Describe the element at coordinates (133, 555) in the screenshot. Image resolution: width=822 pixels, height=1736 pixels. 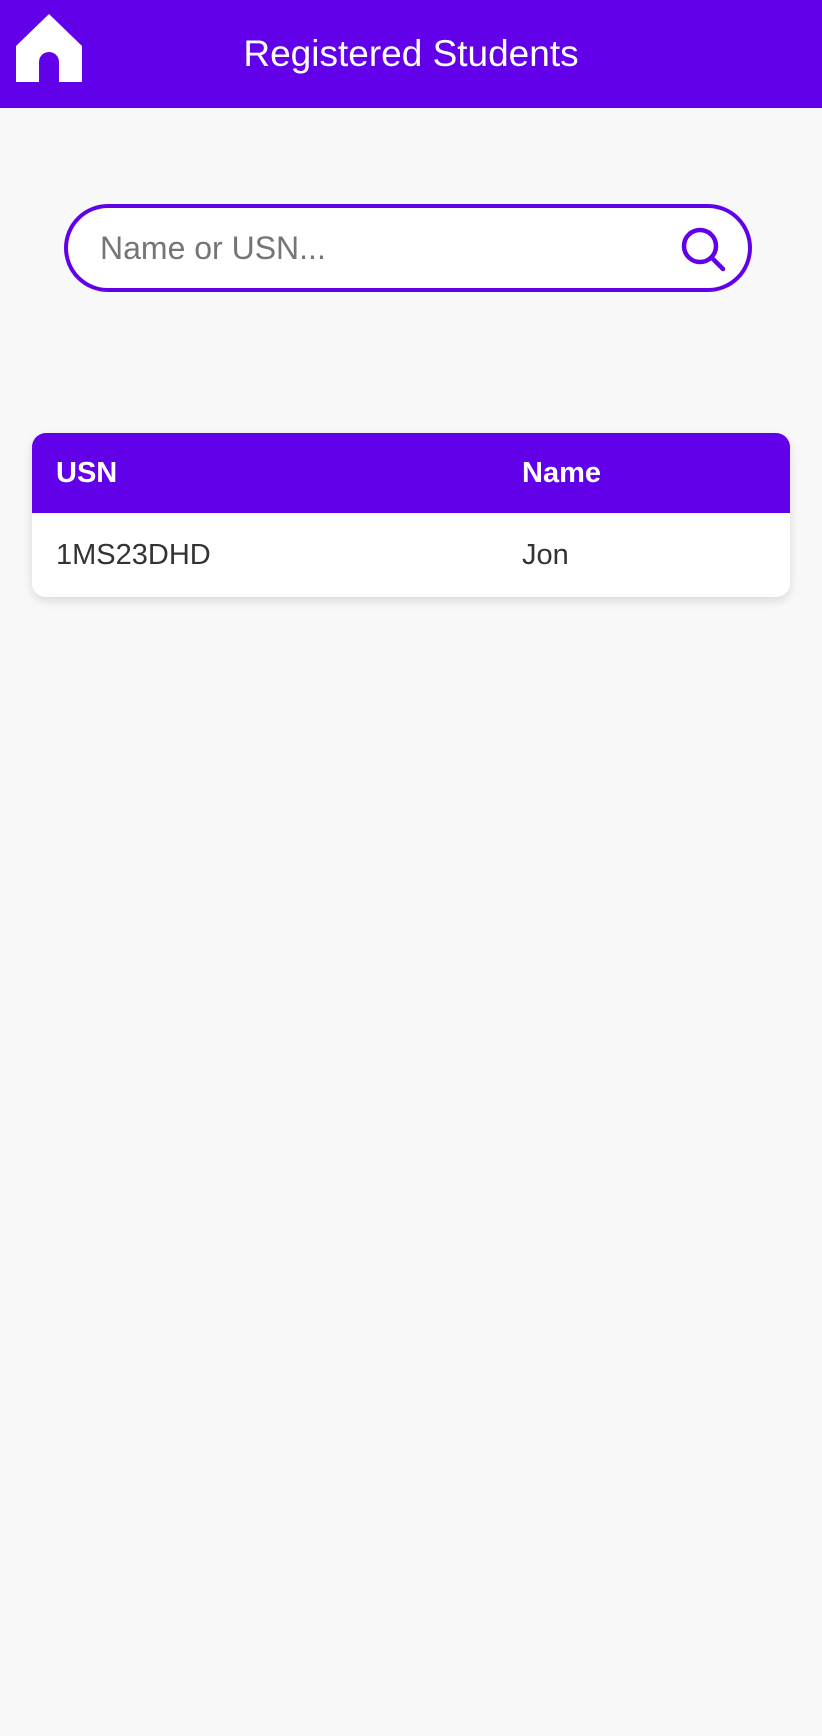
I see `cell-usn: 1MS23DHD` at that location.